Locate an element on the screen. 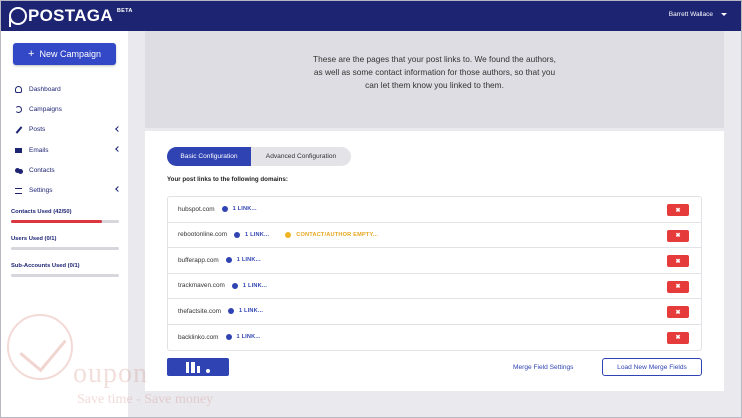 The width and height of the screenshot is (742, 418). sidebar-item-label: Settings is located at coordinates (41, 191).